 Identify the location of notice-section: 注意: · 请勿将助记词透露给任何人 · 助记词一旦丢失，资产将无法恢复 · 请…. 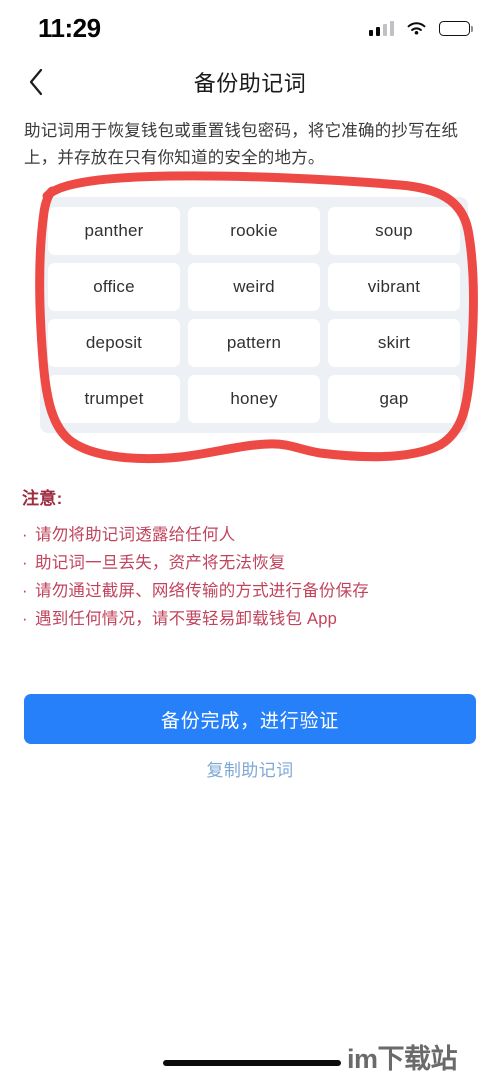
(250, 559).